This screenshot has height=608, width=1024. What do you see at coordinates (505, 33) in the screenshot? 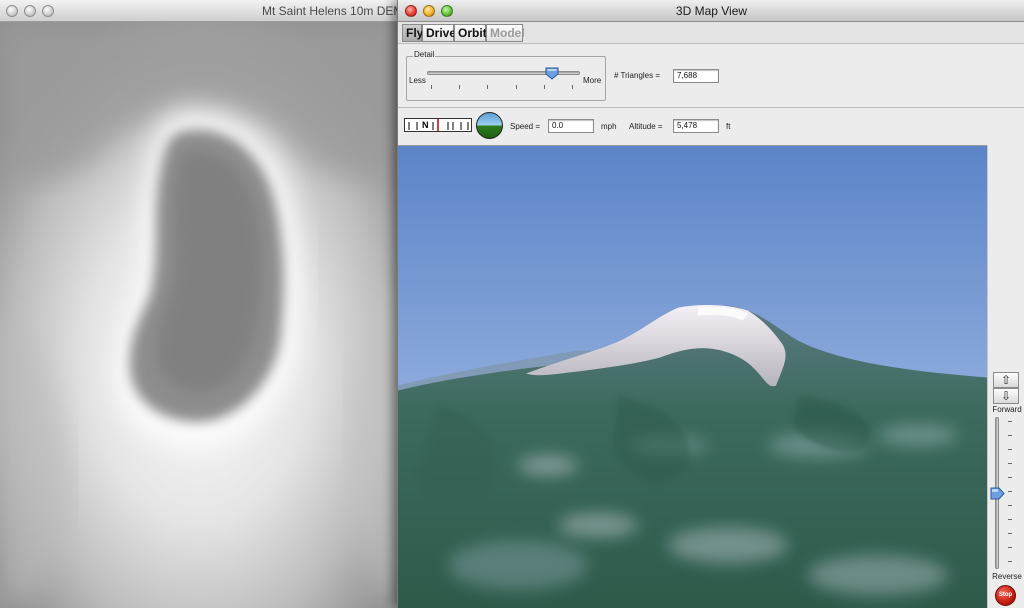
I see `mode-model-button: Model` at bounding box center [505, 33].